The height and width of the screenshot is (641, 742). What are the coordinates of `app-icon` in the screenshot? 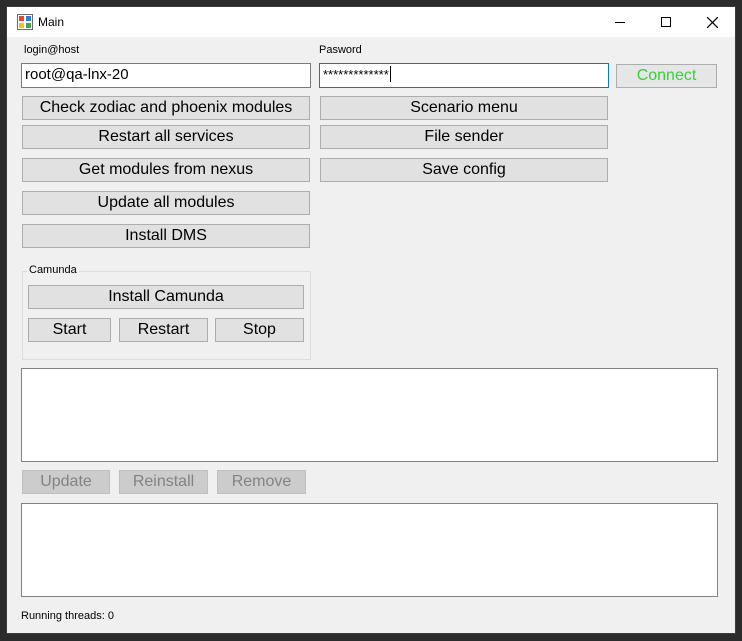 It's located at (25, 22).